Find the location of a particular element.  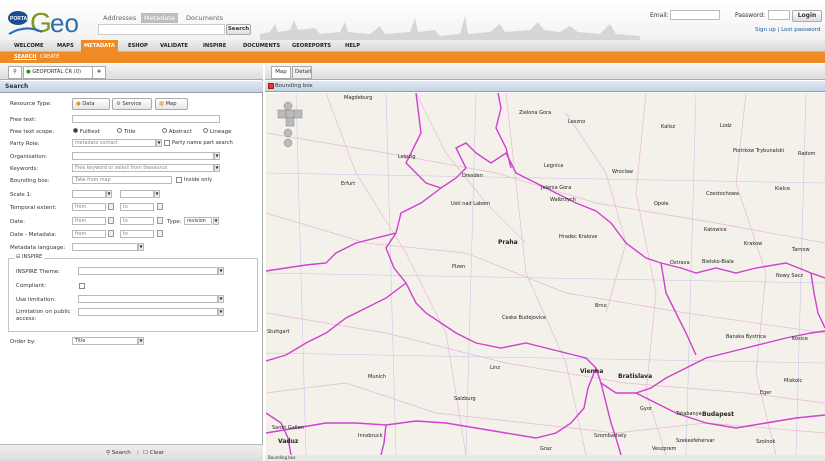

scale-from-arrow: ▼ is located at coordinates (109, 194).